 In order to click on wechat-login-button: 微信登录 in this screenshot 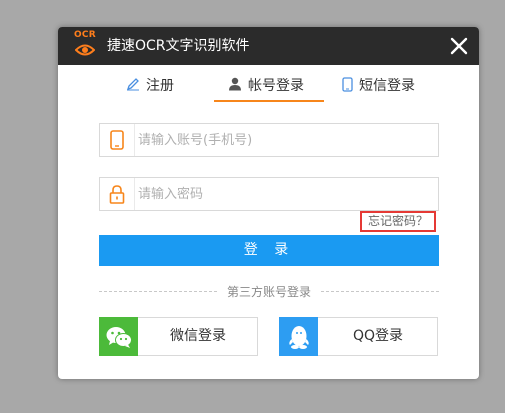, I will do `click(178, 336)`.